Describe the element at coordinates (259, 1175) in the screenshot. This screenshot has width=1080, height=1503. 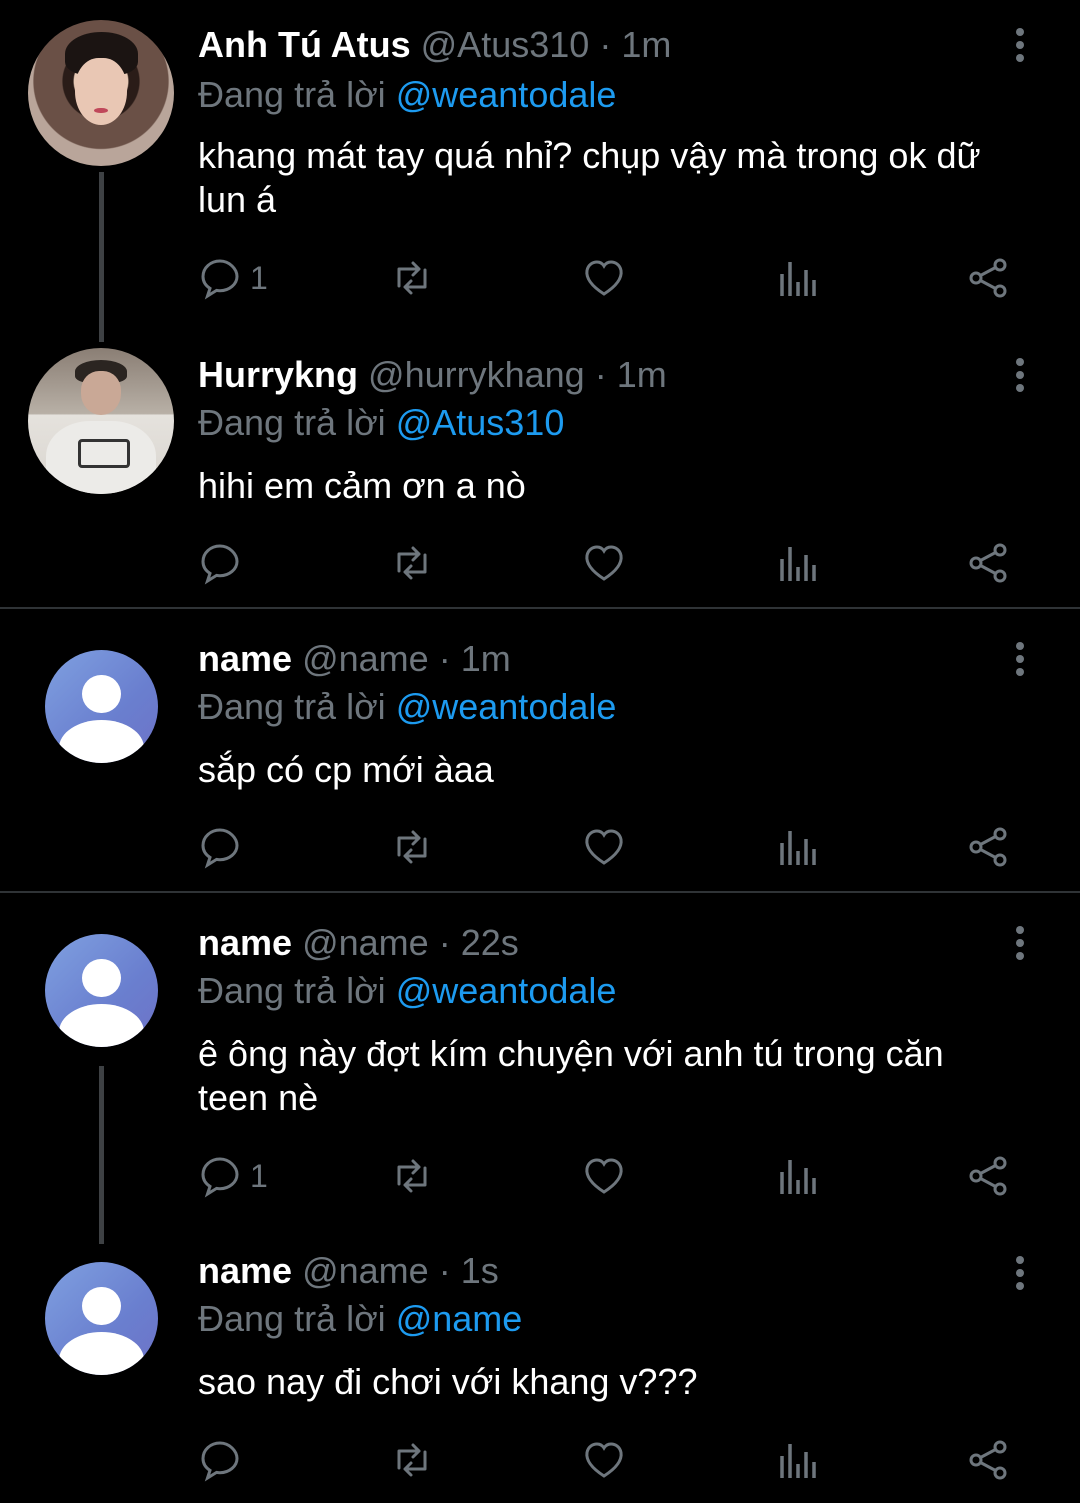
I see `reply-count: 1` at that location.